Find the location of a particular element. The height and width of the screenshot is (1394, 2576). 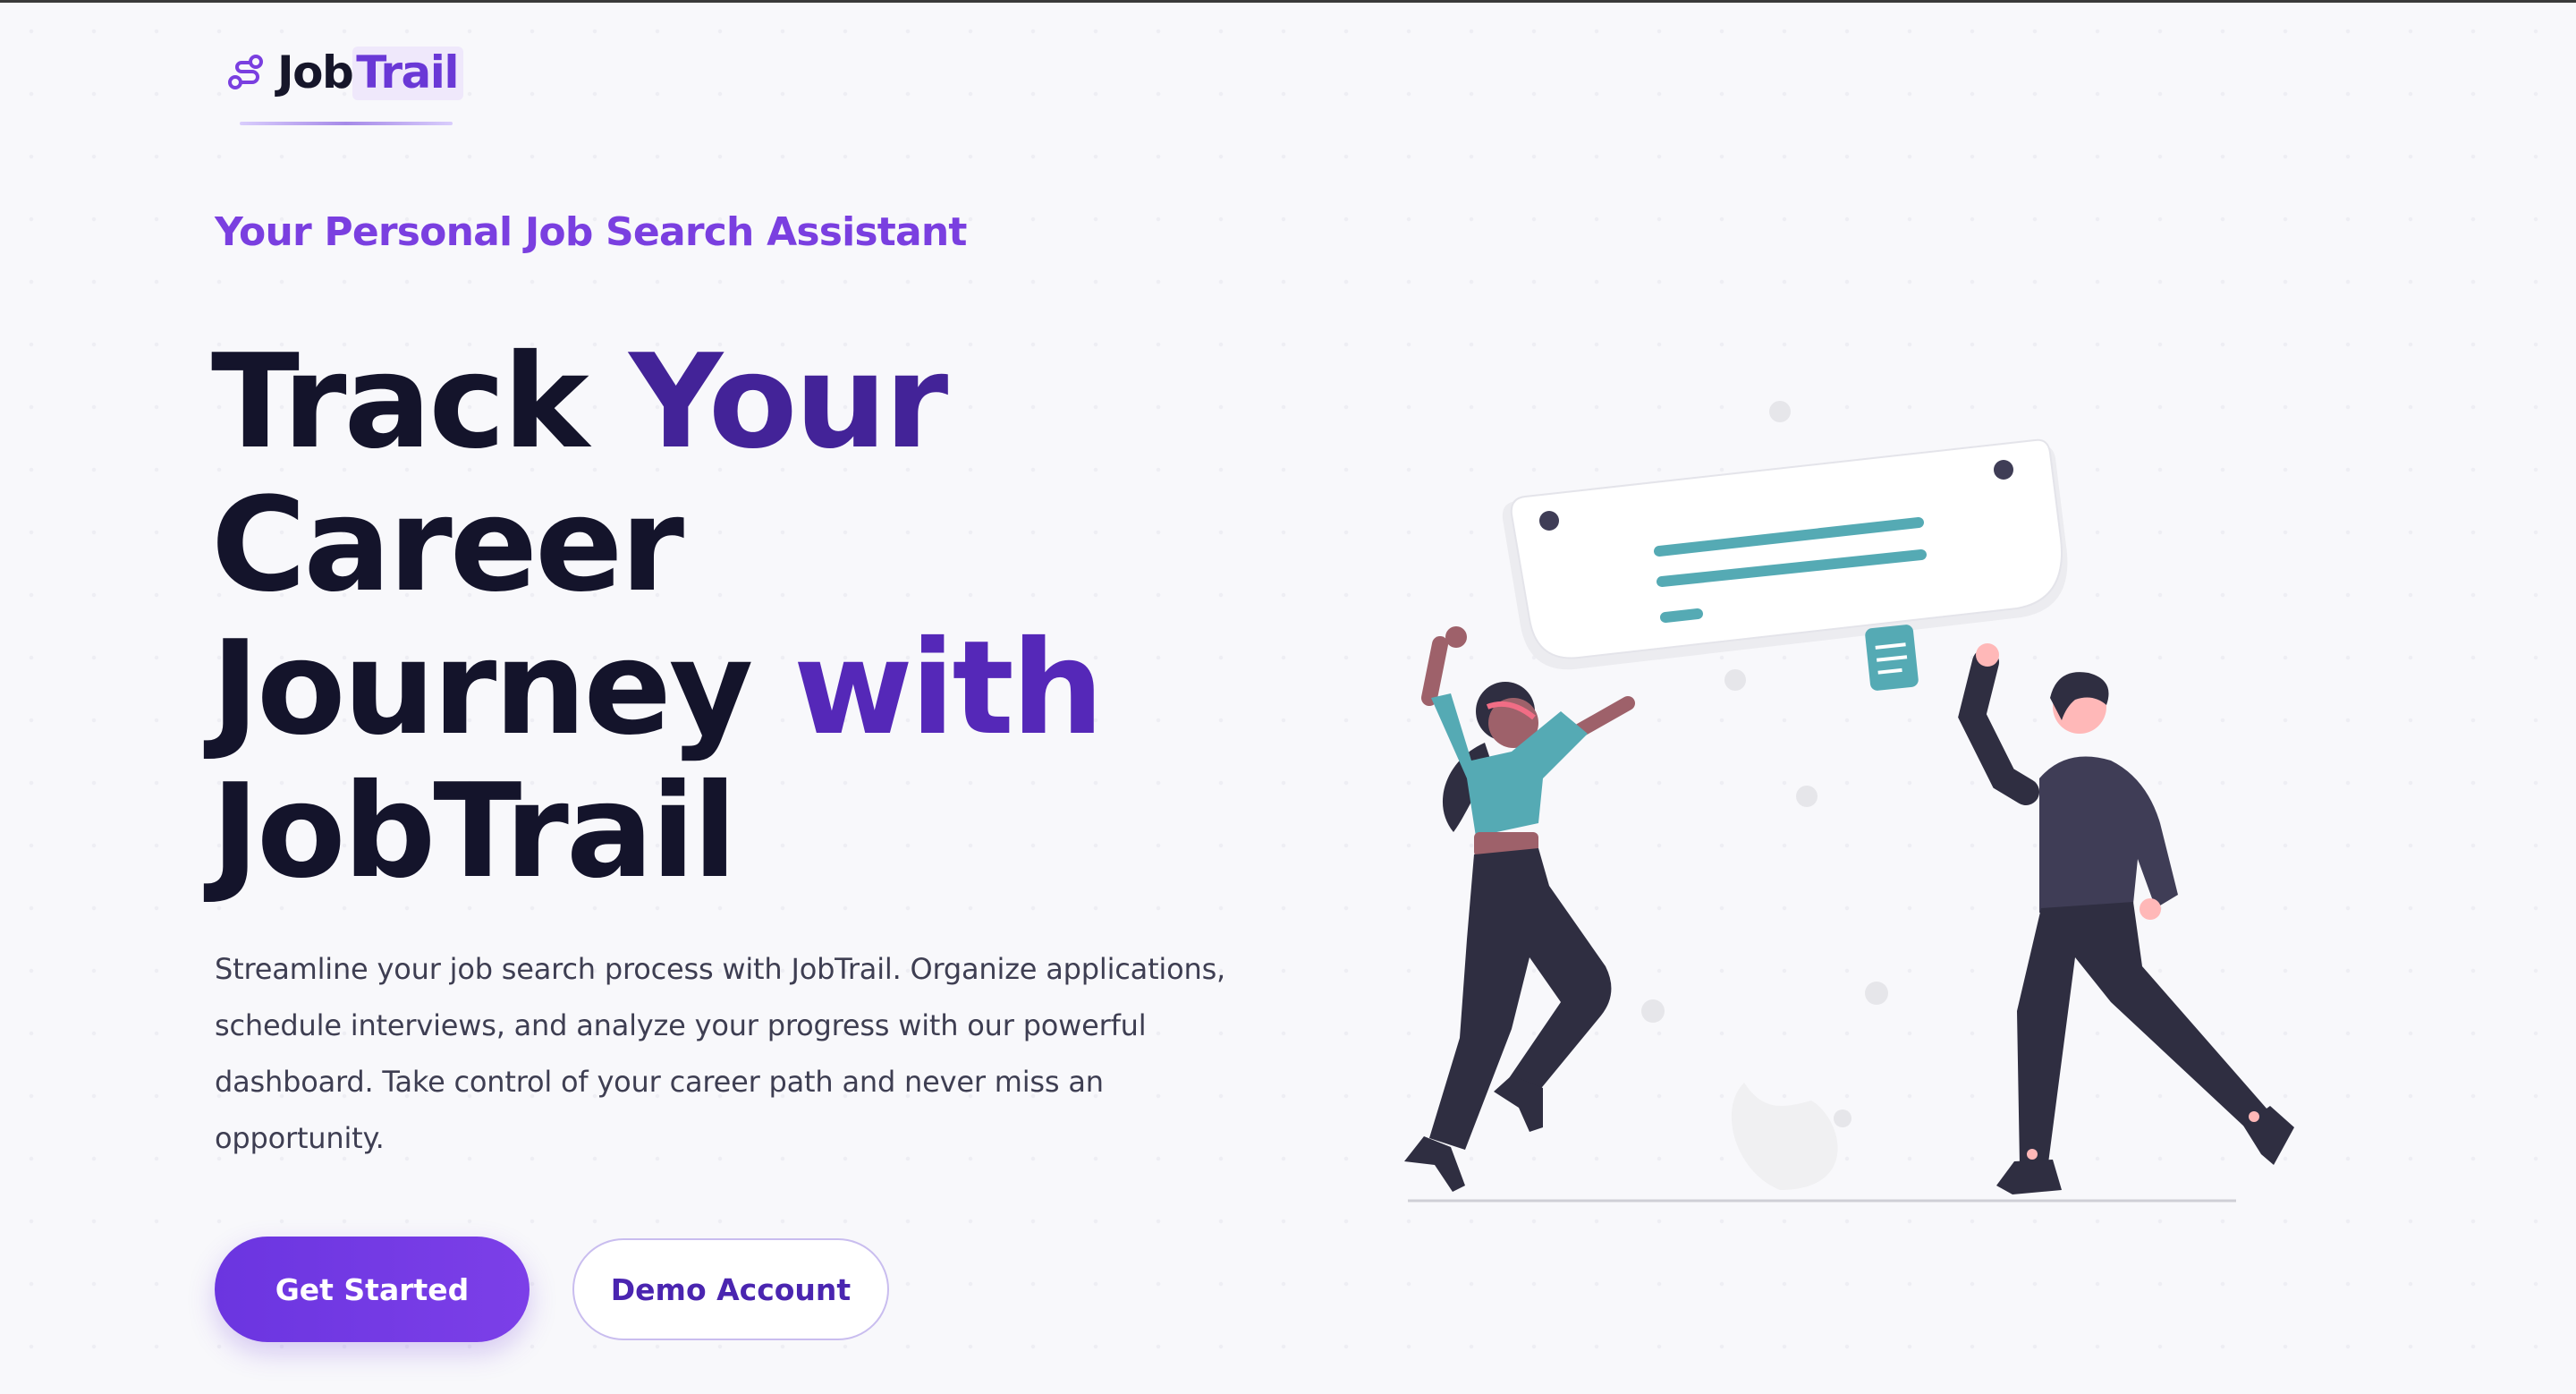

window-top-border is located at coordinates (1288, 1).